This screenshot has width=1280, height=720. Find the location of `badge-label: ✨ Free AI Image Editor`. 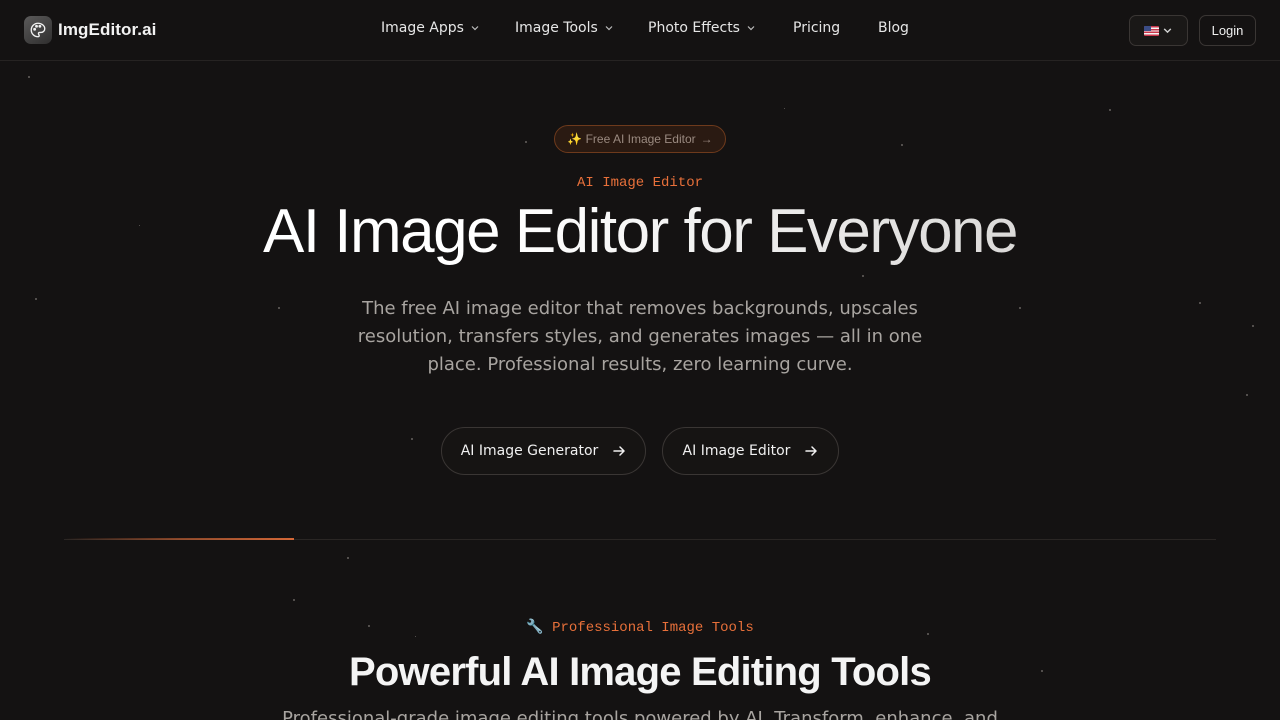

badge-label: ✨ Free AI Image Editor is located at coordinates (631, 139).